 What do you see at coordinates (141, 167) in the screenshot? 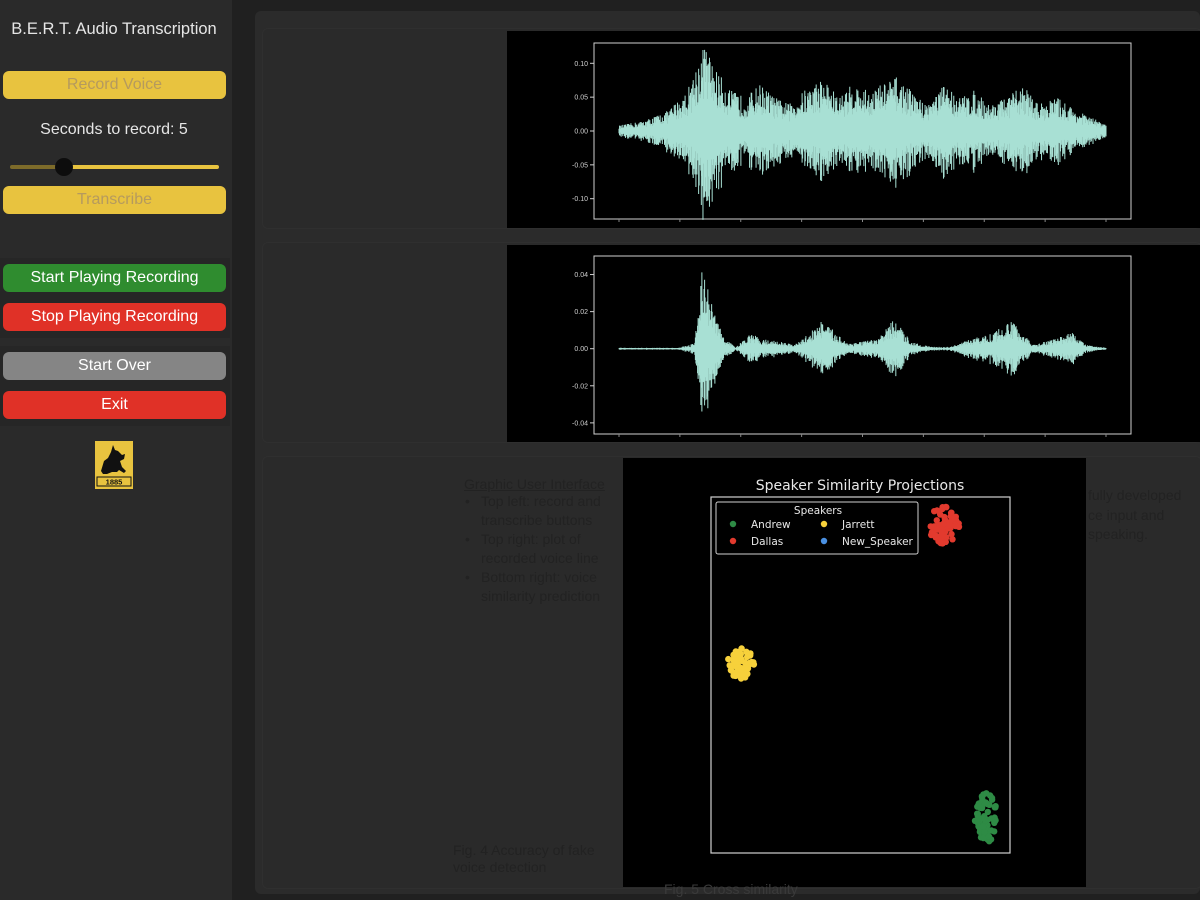
I see `slider-track` at bounding box center [141, 167].